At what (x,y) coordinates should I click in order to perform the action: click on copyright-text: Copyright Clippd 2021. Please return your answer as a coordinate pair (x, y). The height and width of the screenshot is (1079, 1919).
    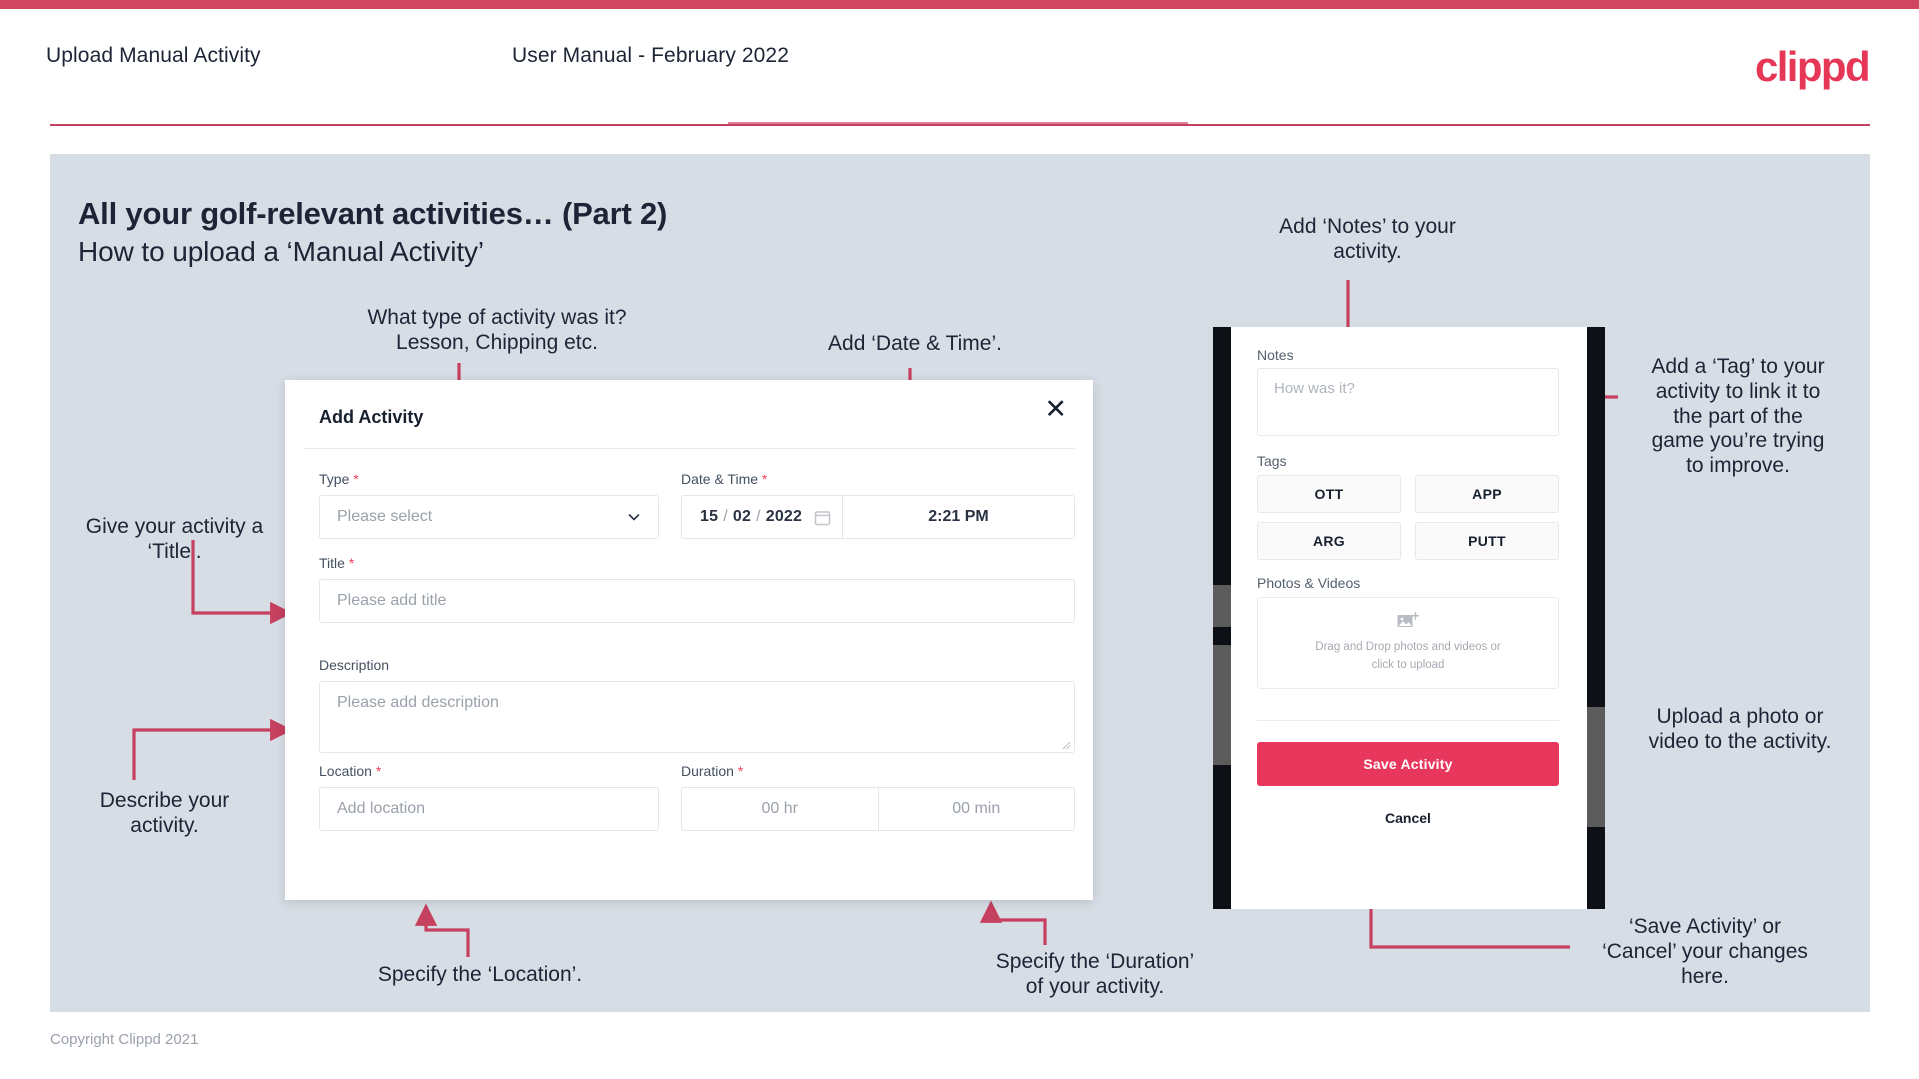
    Looking at the image, I should click on (124, 1039).